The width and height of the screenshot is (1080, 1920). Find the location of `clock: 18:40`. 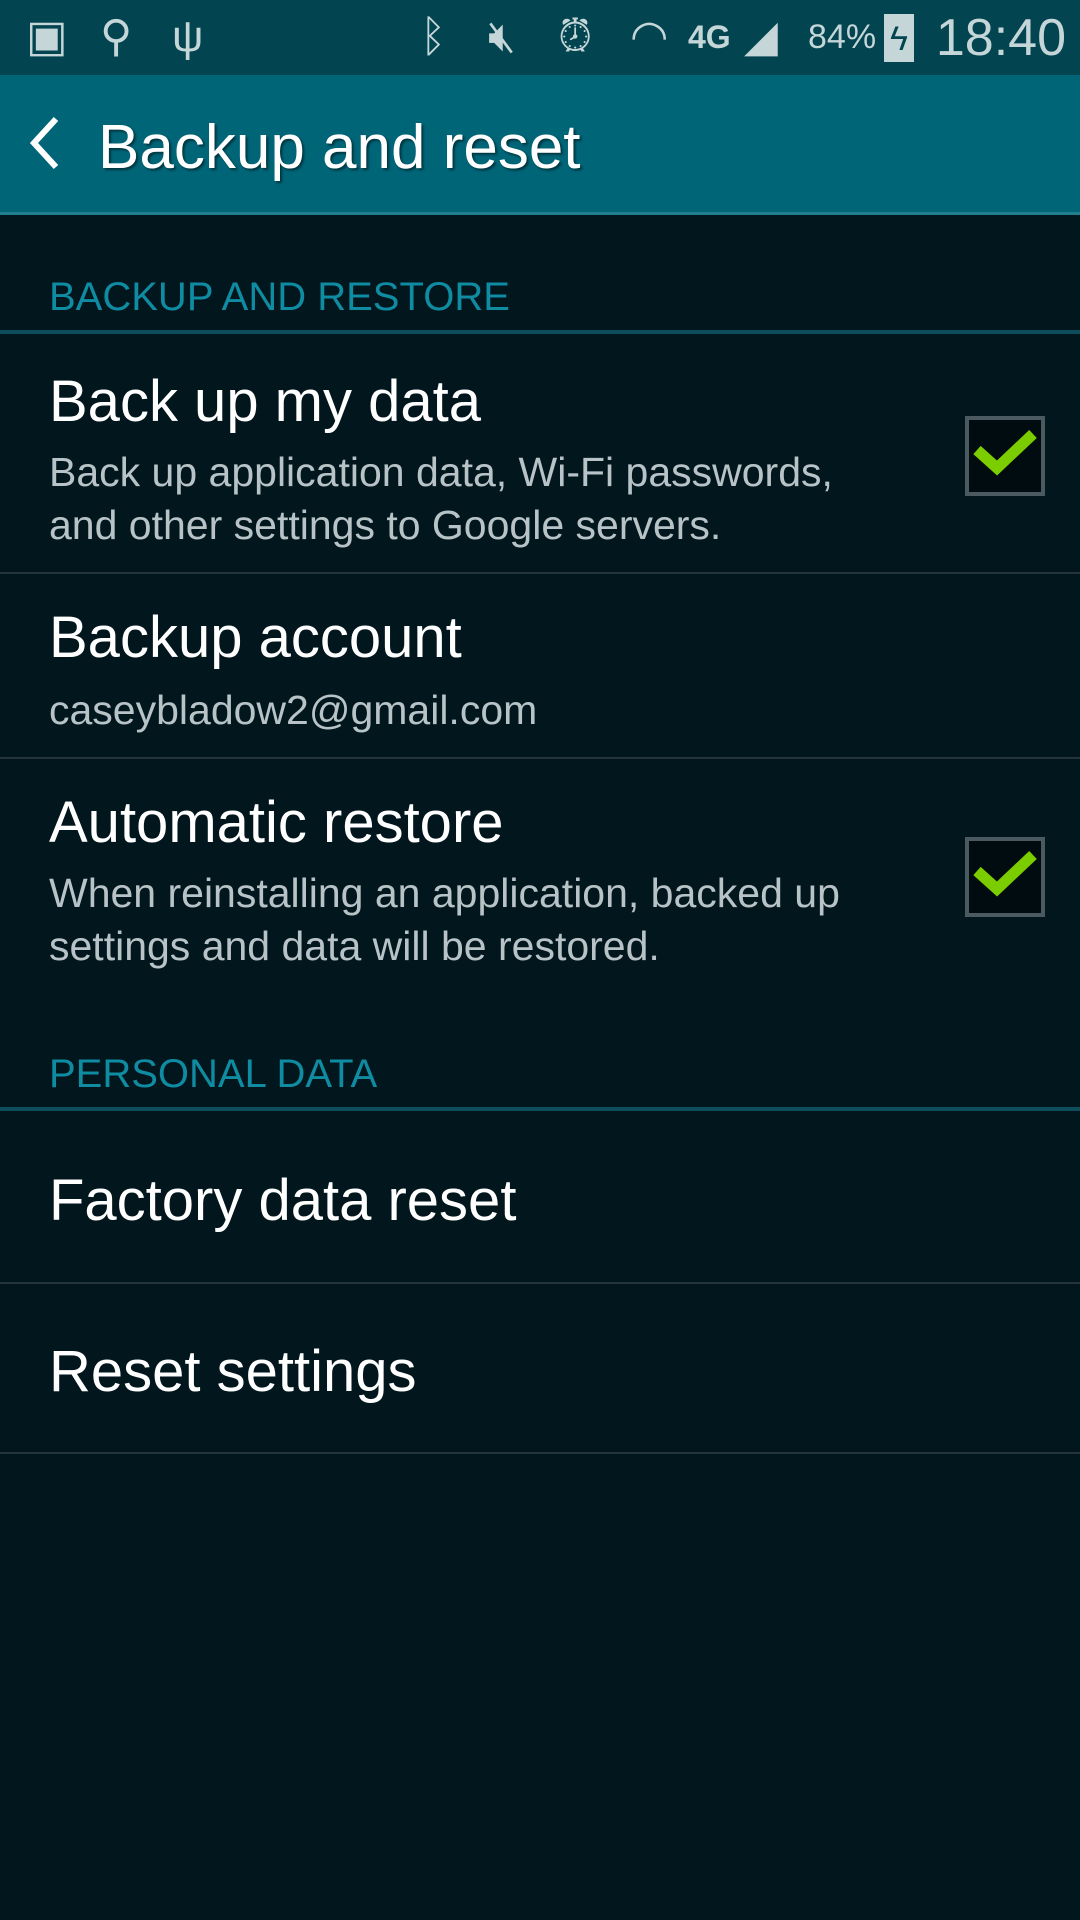

clock: 18:40 is located at coordinates (1000, 38).